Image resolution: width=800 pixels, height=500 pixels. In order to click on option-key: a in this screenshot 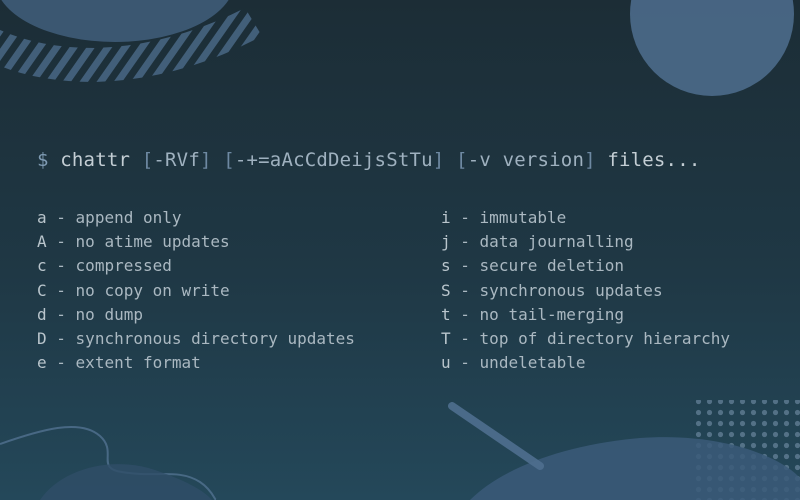, I will do `click(42, 217)`.